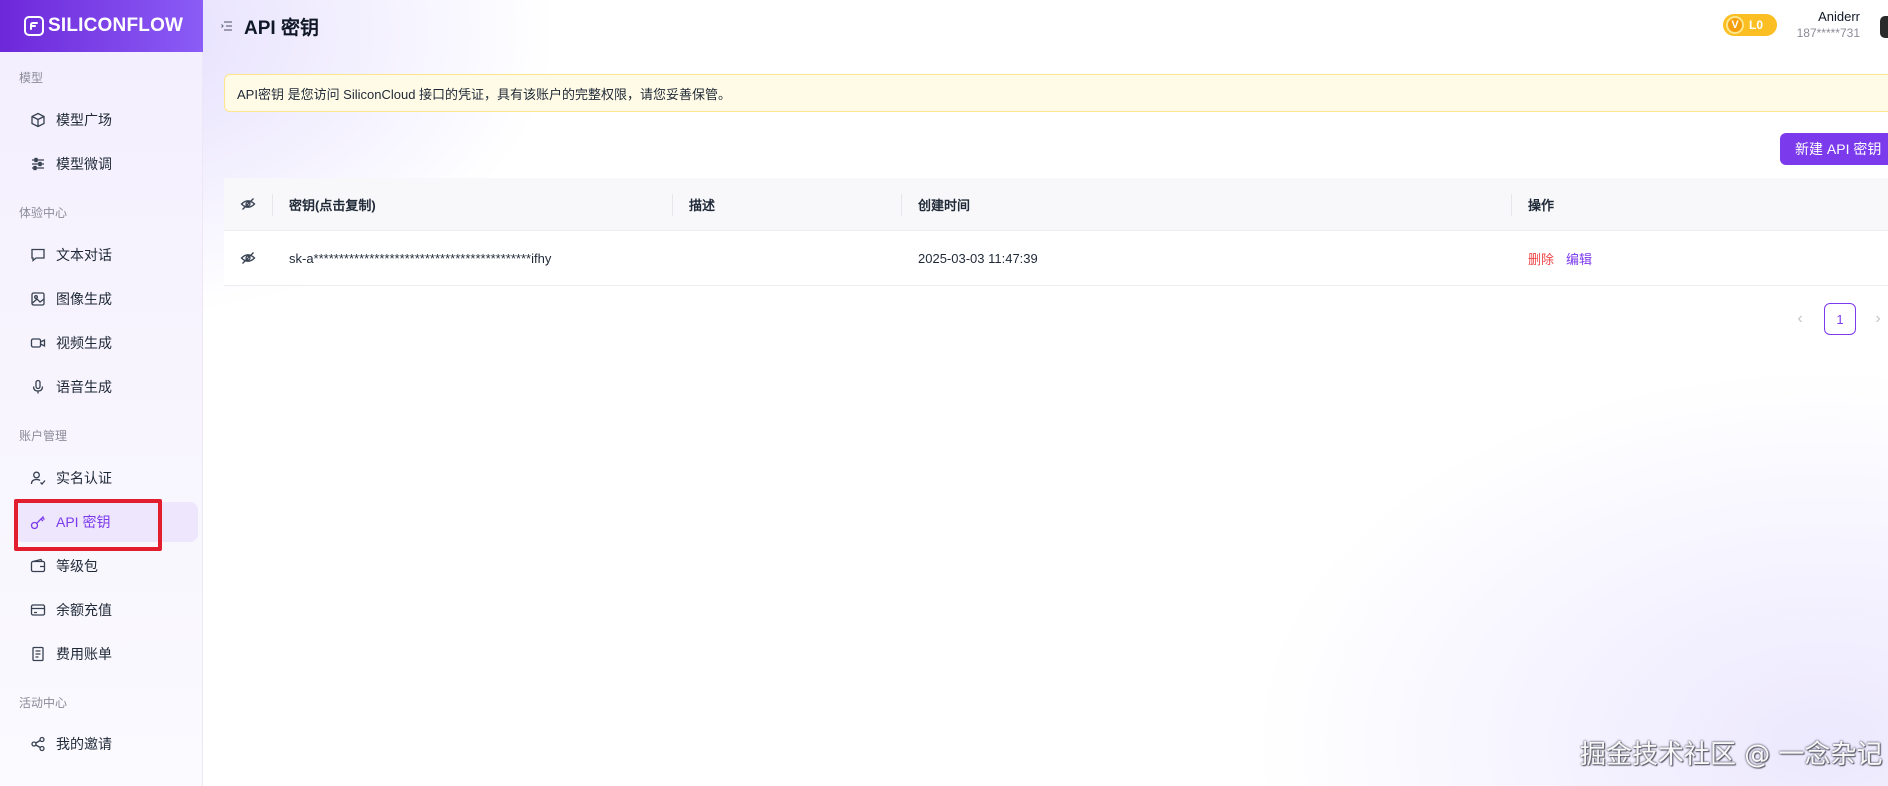 This screenshot has width=1888, height=786. Describe the element at coordinates (227, 26) in the screenshot. I see `menu-collapse-icon` at that location.